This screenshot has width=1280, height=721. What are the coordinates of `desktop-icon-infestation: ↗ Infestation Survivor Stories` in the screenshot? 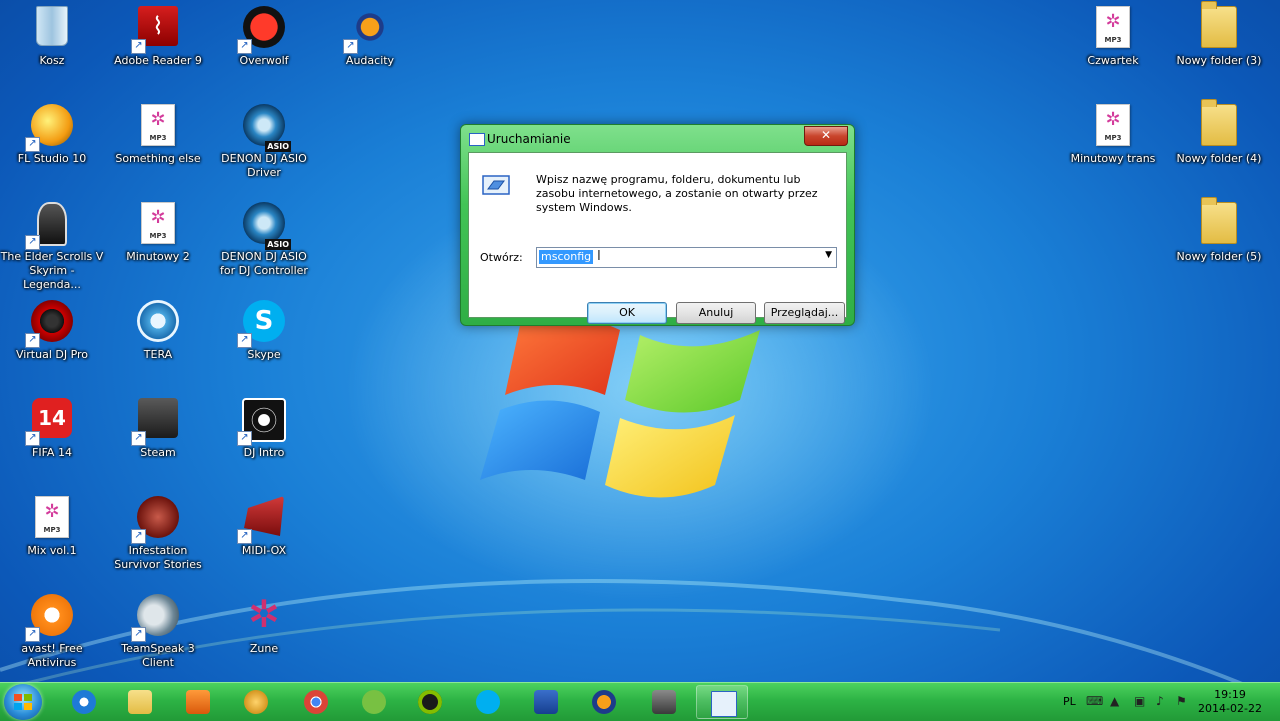 It's located at (158, 531).